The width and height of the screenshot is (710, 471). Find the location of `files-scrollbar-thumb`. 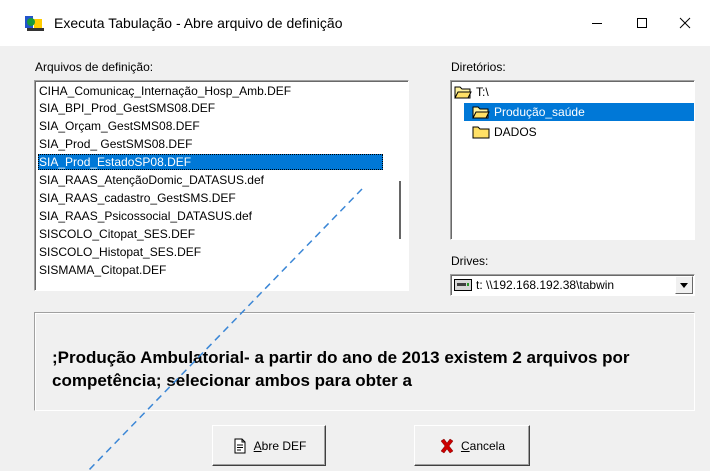

files-scrollbar-thumb is located at coordinates (400, 210).